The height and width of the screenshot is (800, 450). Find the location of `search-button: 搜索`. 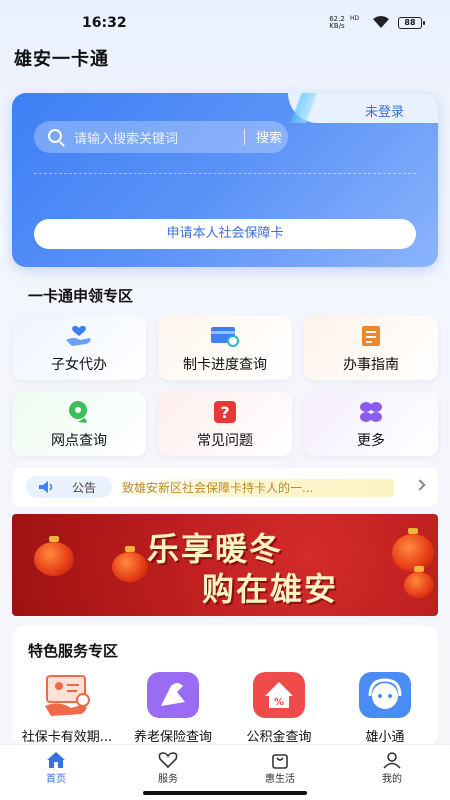

search-button: 搜索 is located at coordinates (269, 136).